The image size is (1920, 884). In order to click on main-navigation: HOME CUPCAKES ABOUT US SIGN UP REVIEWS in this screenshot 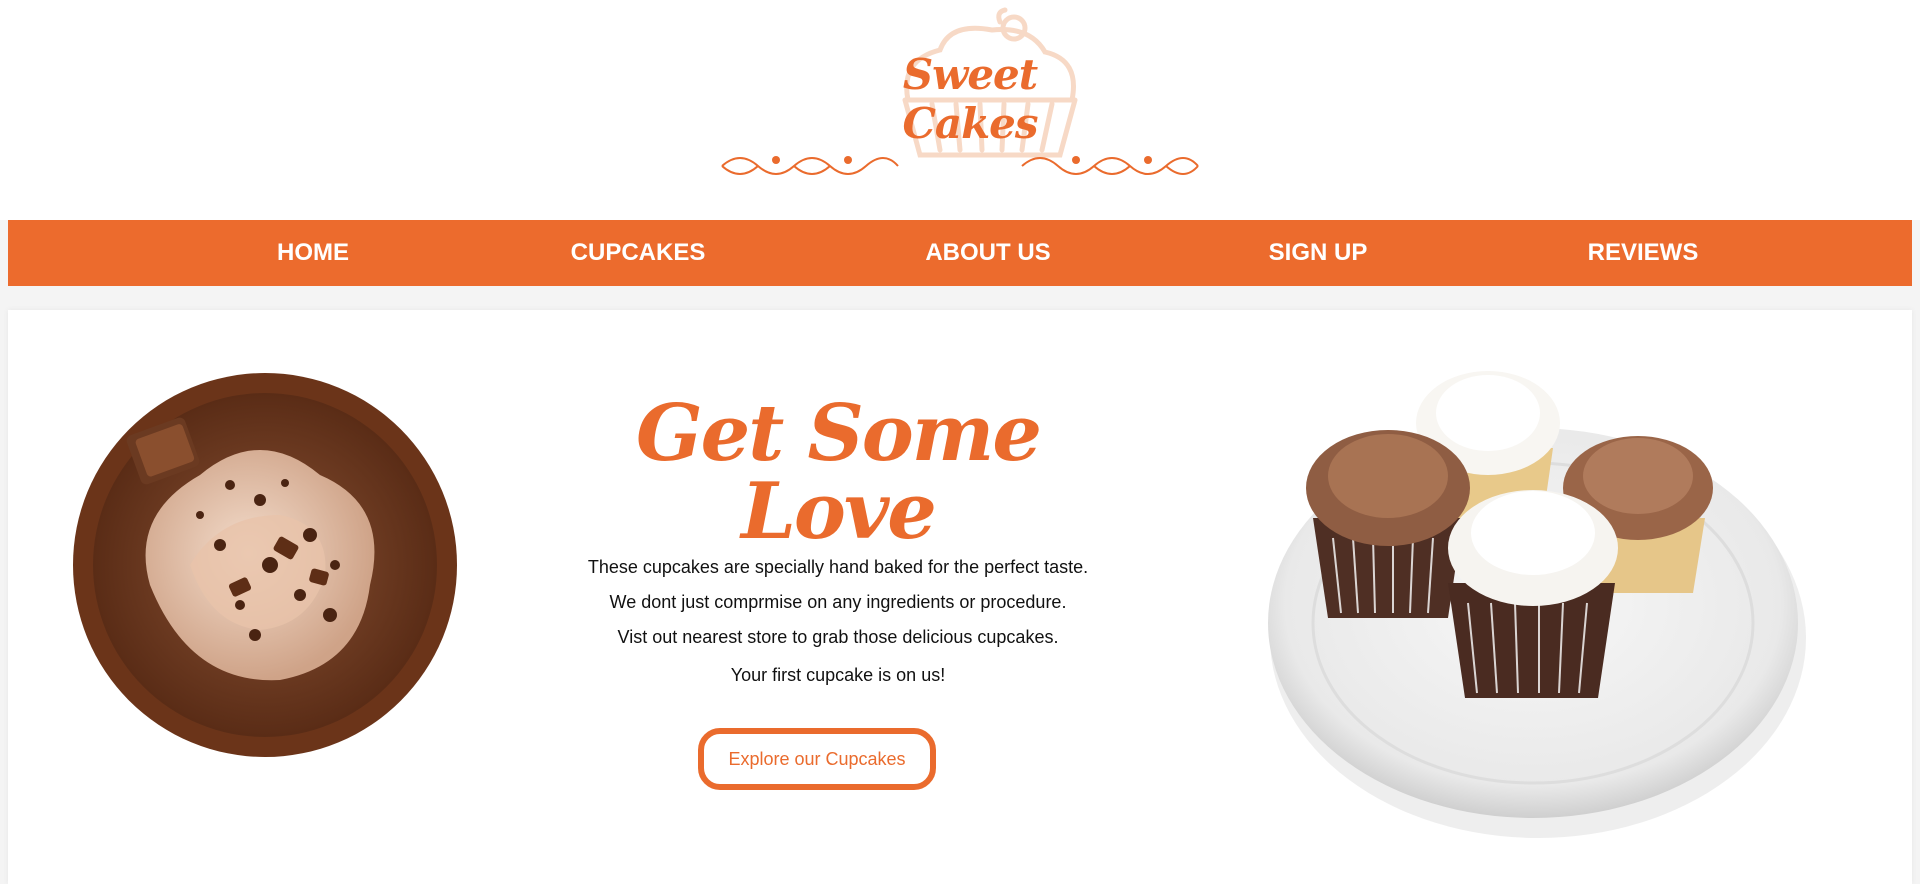, I will do `click(960, 253)`.